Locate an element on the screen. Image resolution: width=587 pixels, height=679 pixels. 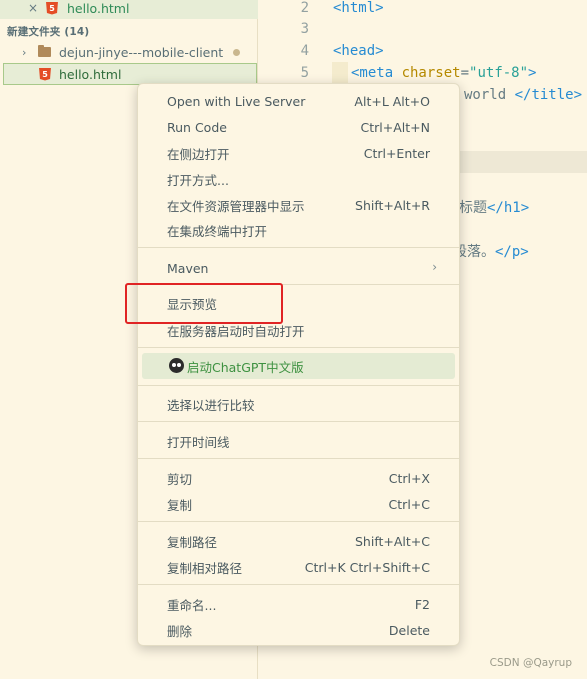
code-line: <html> is located at coordinates (358, 8).